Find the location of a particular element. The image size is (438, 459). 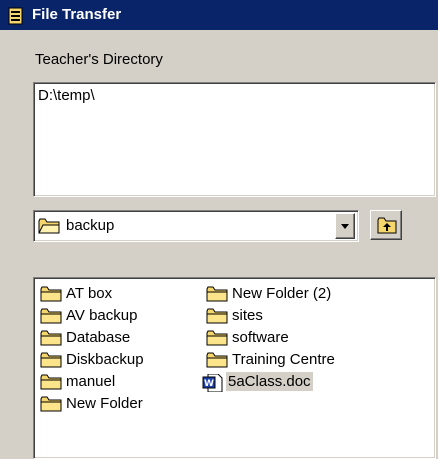

file-transfer-icon is located at coordinates (15, 16).